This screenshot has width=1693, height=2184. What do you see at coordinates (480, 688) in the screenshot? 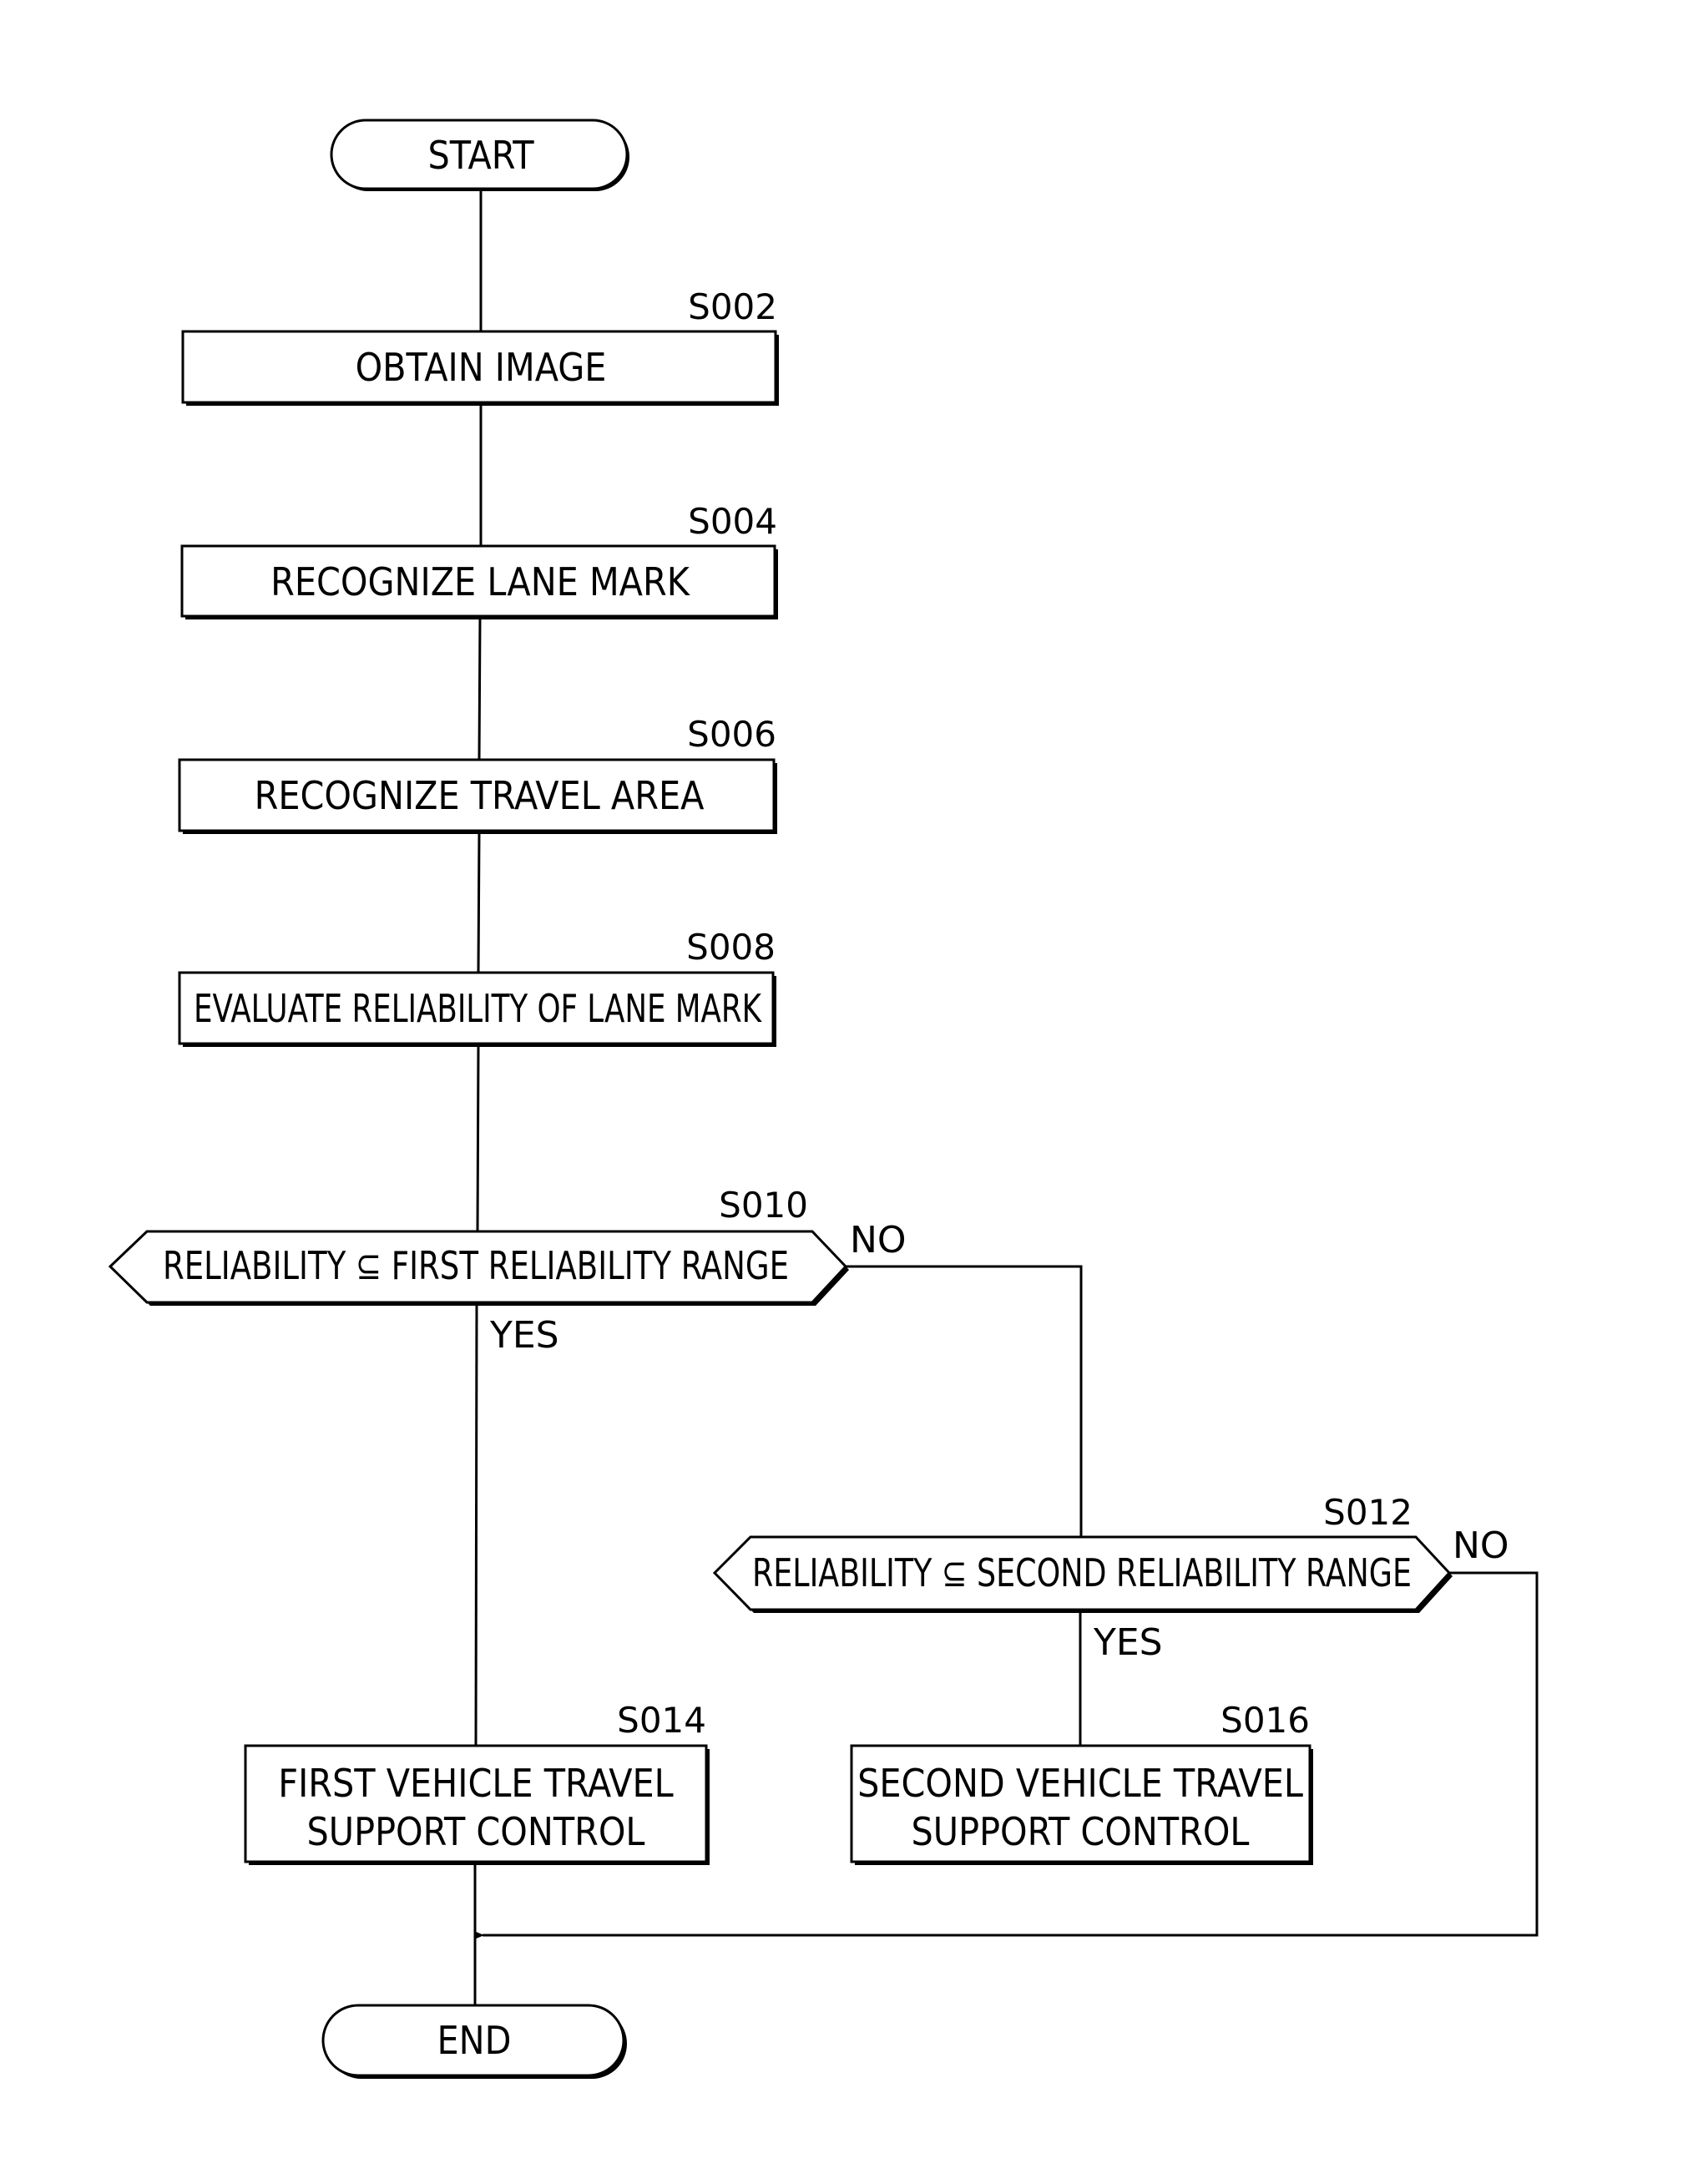
I see `connector-s004-s006` at bounding box center [480, 688].